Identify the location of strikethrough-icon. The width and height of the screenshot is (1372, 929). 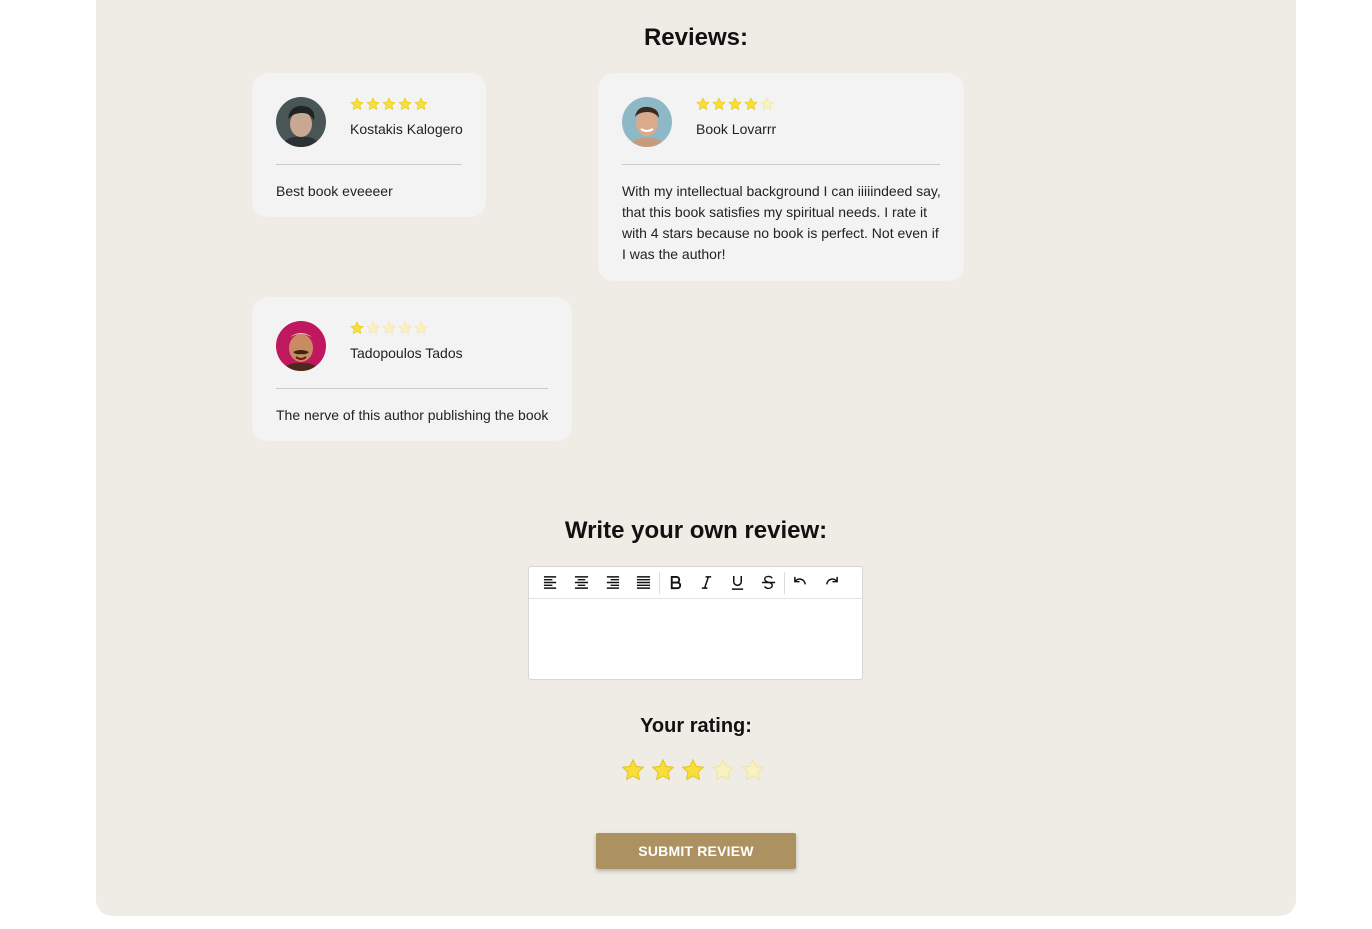
(768, 583).